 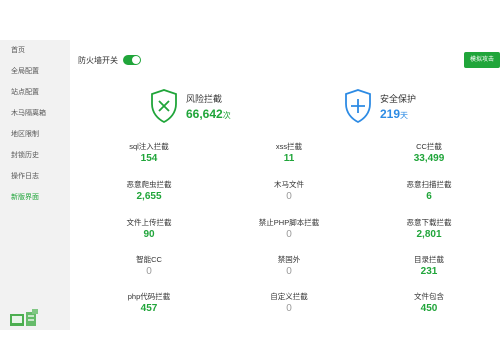 I want to click on stat-label: 智能CC, so click(x=149, y=259).